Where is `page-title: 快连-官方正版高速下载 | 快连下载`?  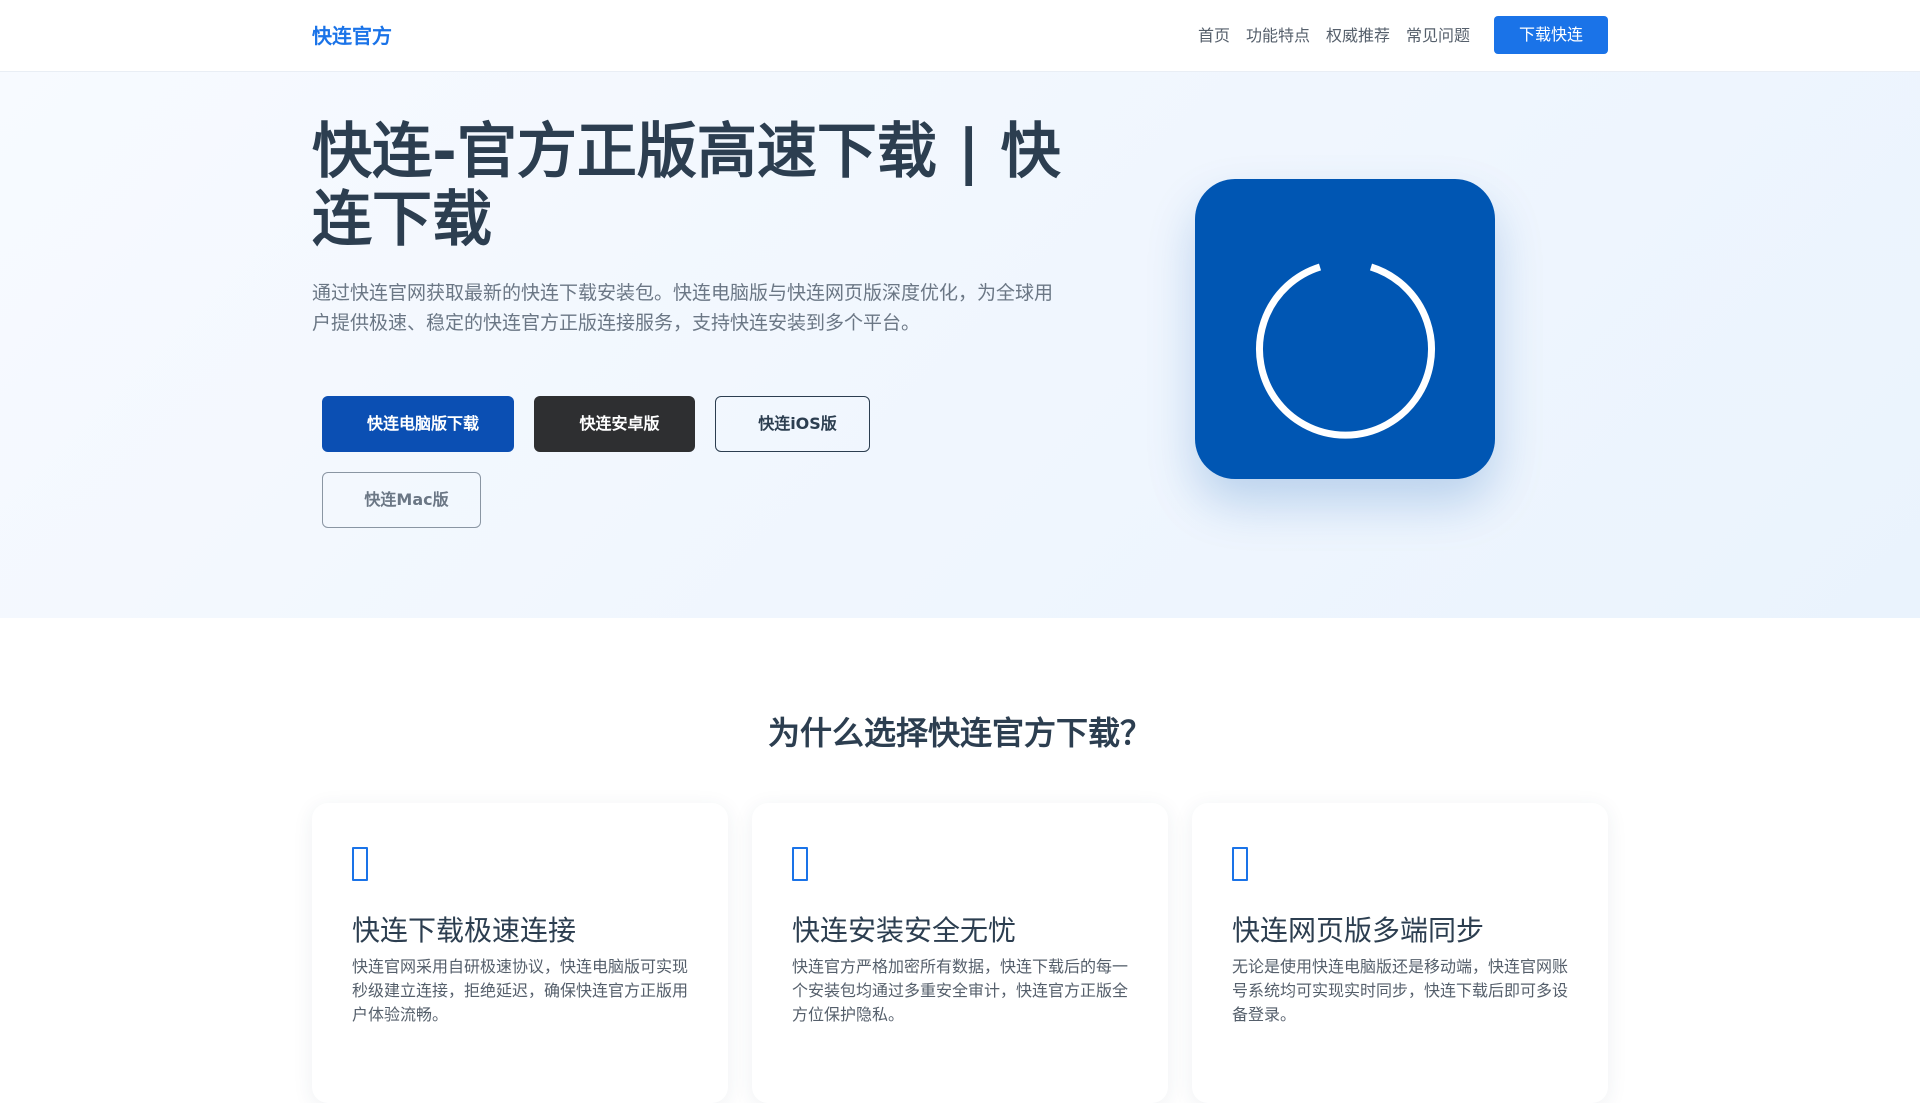
page-title: 快连-官方正版高速下载 | 快连下载 is located at coordinates (686, 186).